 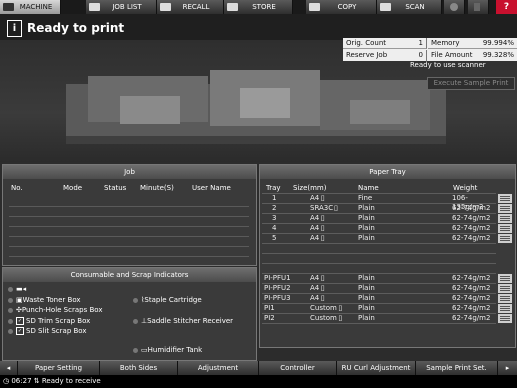 I want to click on energy-save-button, so click(x=454, y=7).